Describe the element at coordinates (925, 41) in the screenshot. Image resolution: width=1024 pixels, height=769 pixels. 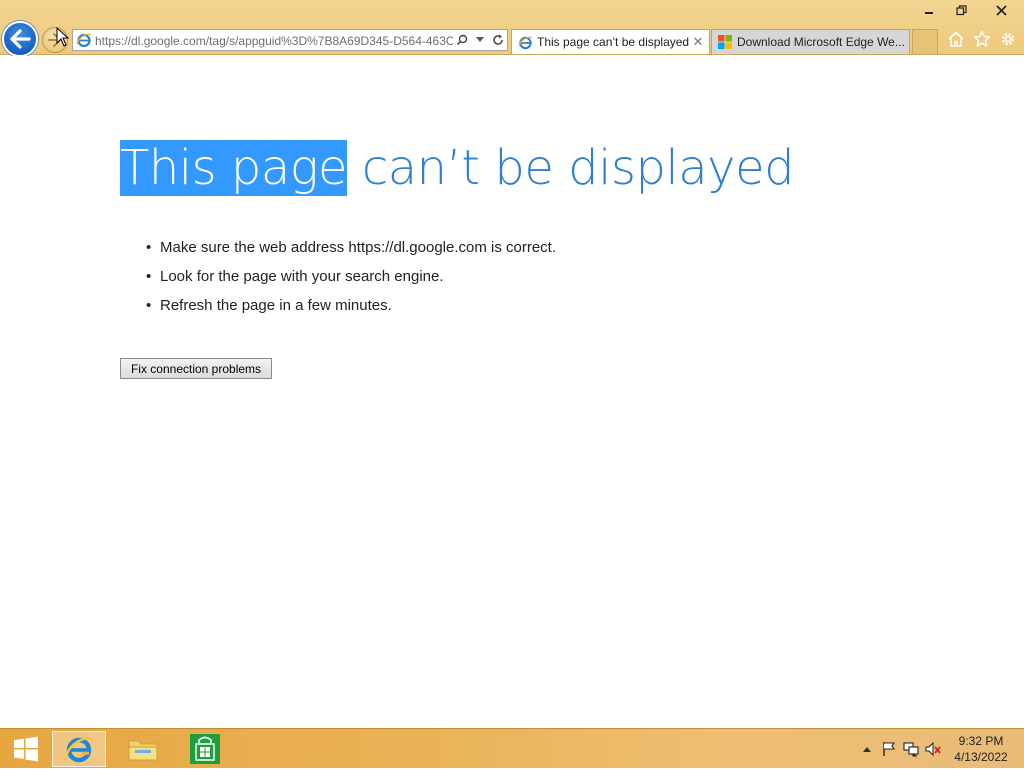
I see `new-tab-button` at that location.